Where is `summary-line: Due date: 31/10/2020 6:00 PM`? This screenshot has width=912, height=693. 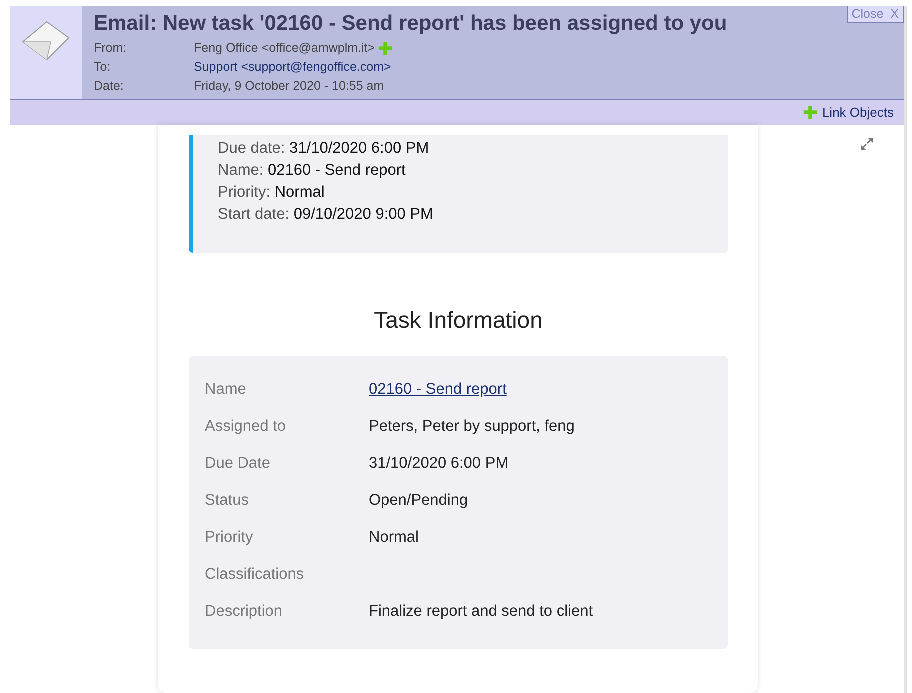 summary-line: Due date: 31/10/2020 6:00 PM is located at coordinates (324, 149).